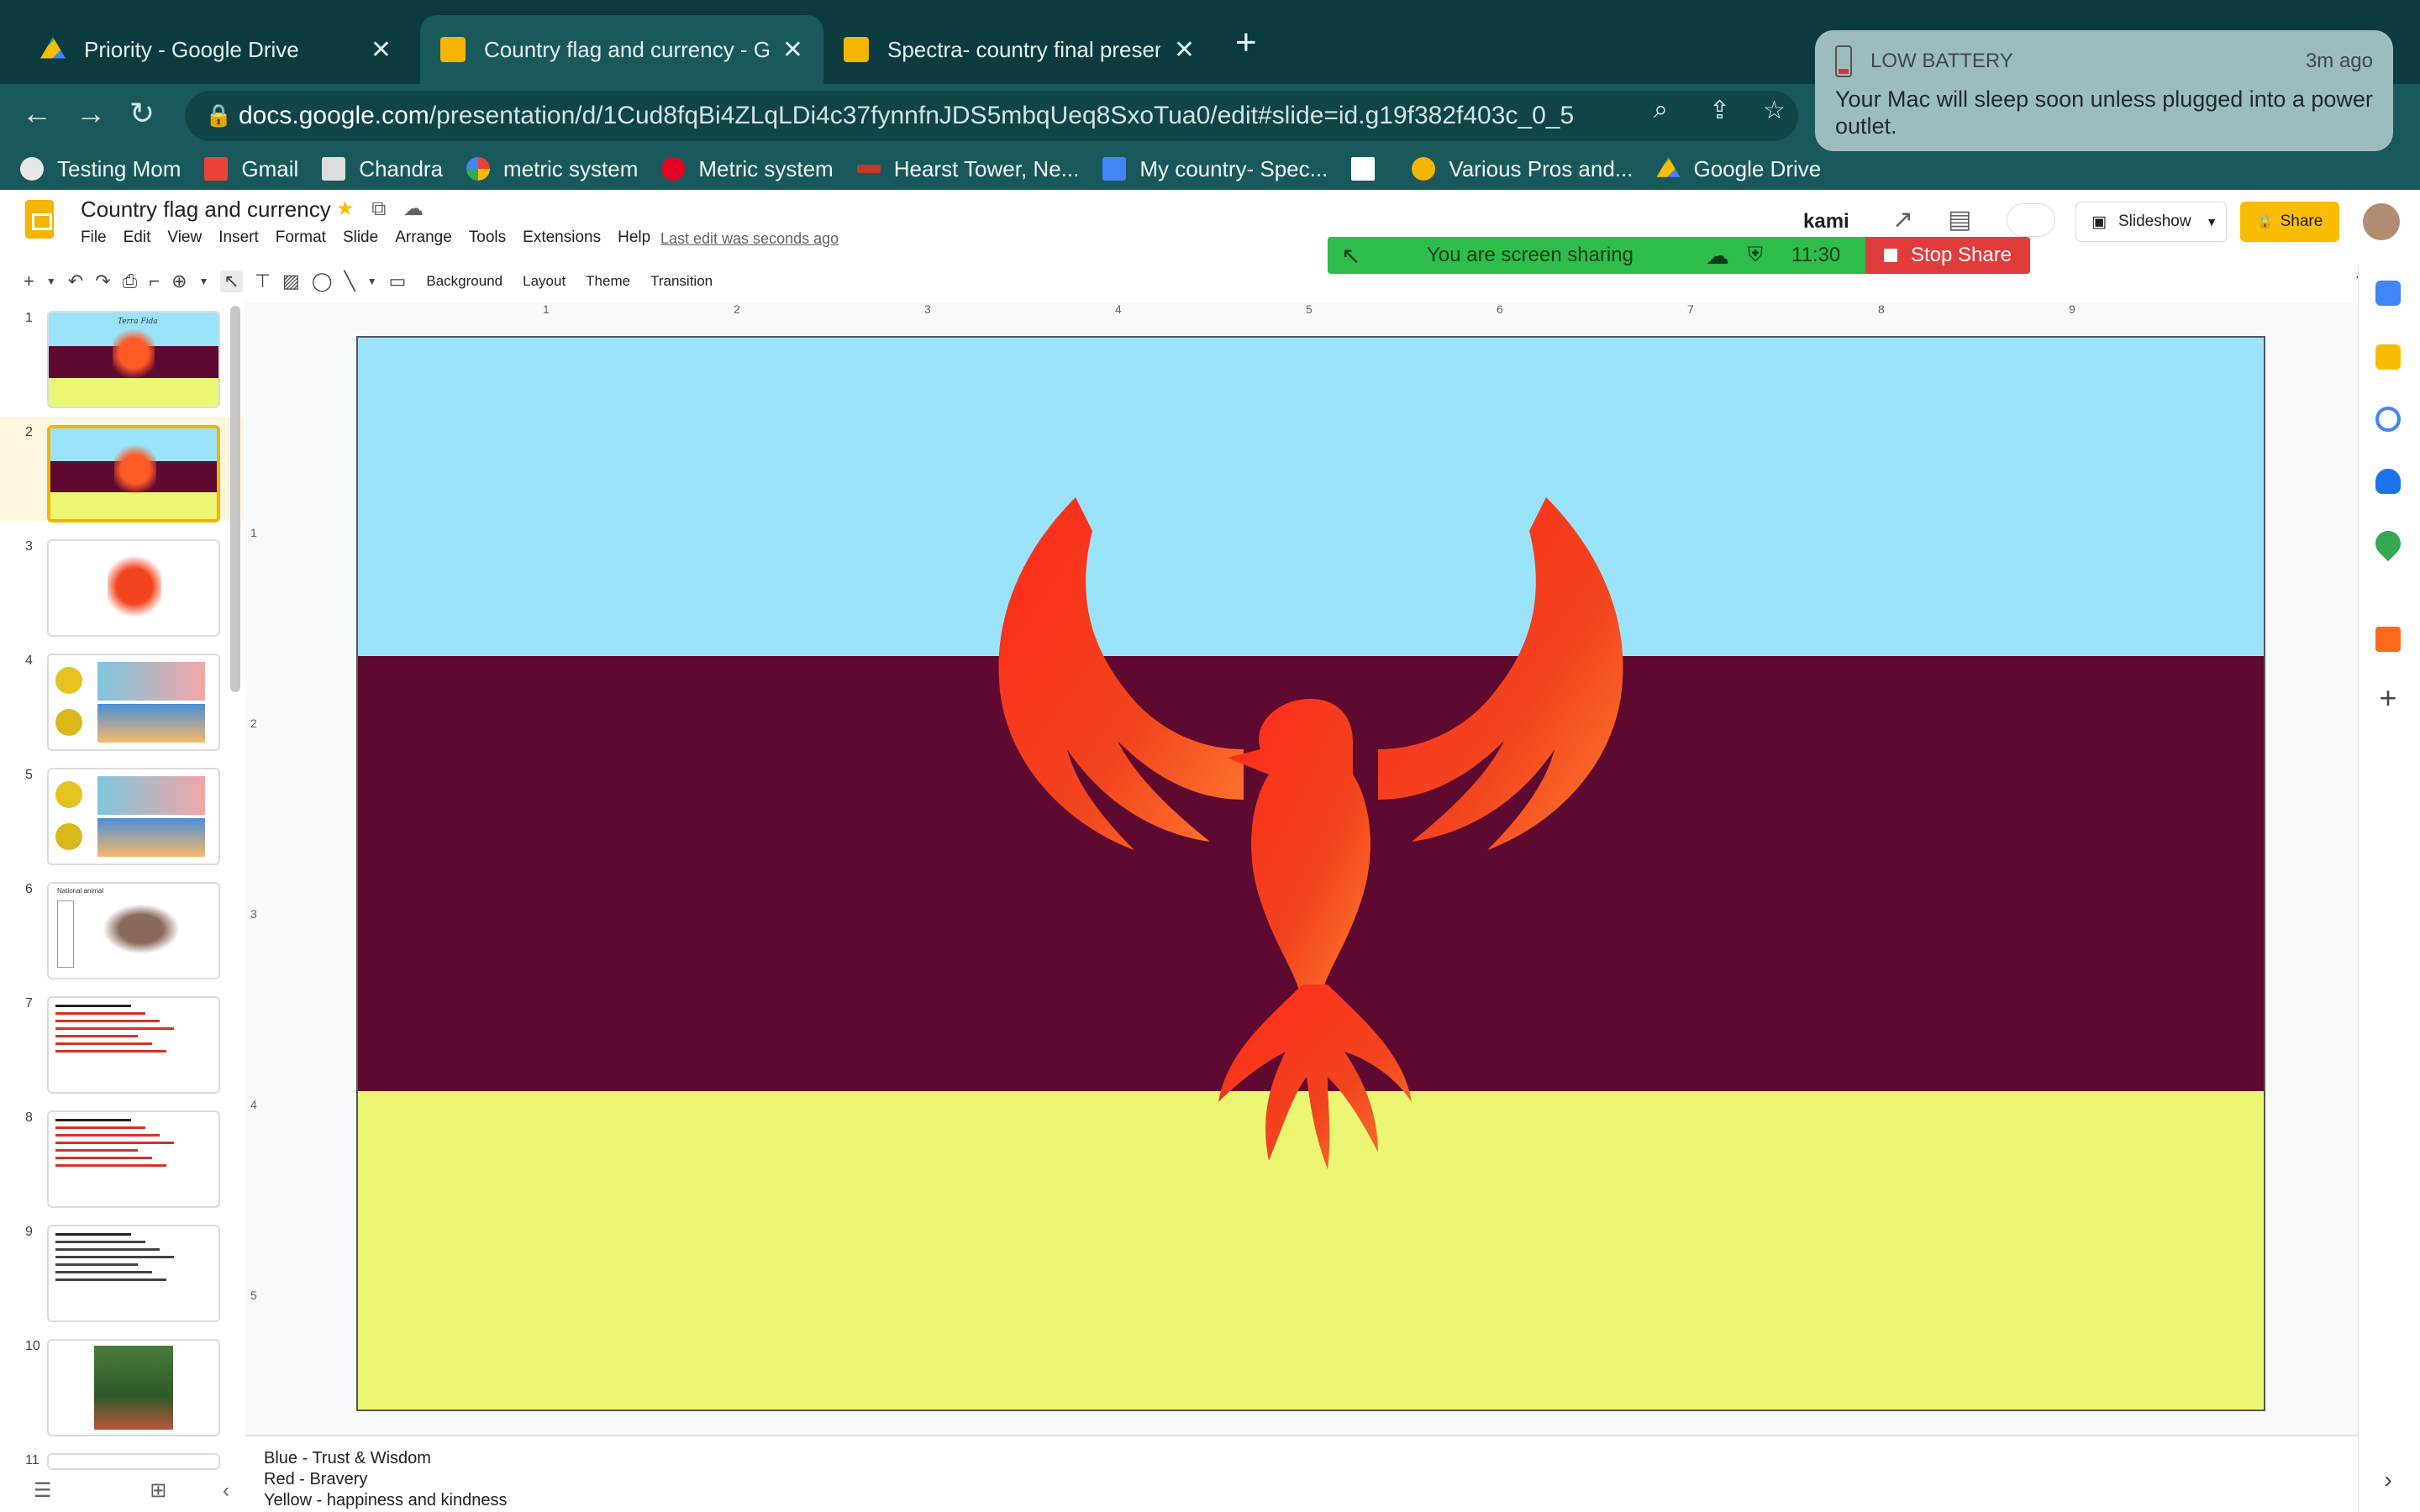 Image resolution: width=2420 pixels, height=1512 pixels. What do you see at coordinates (1019, 49) in the screenshot?
I see `tab-spectra: Spectra- country final presenta ✕` at bounding box center [1019, 49].